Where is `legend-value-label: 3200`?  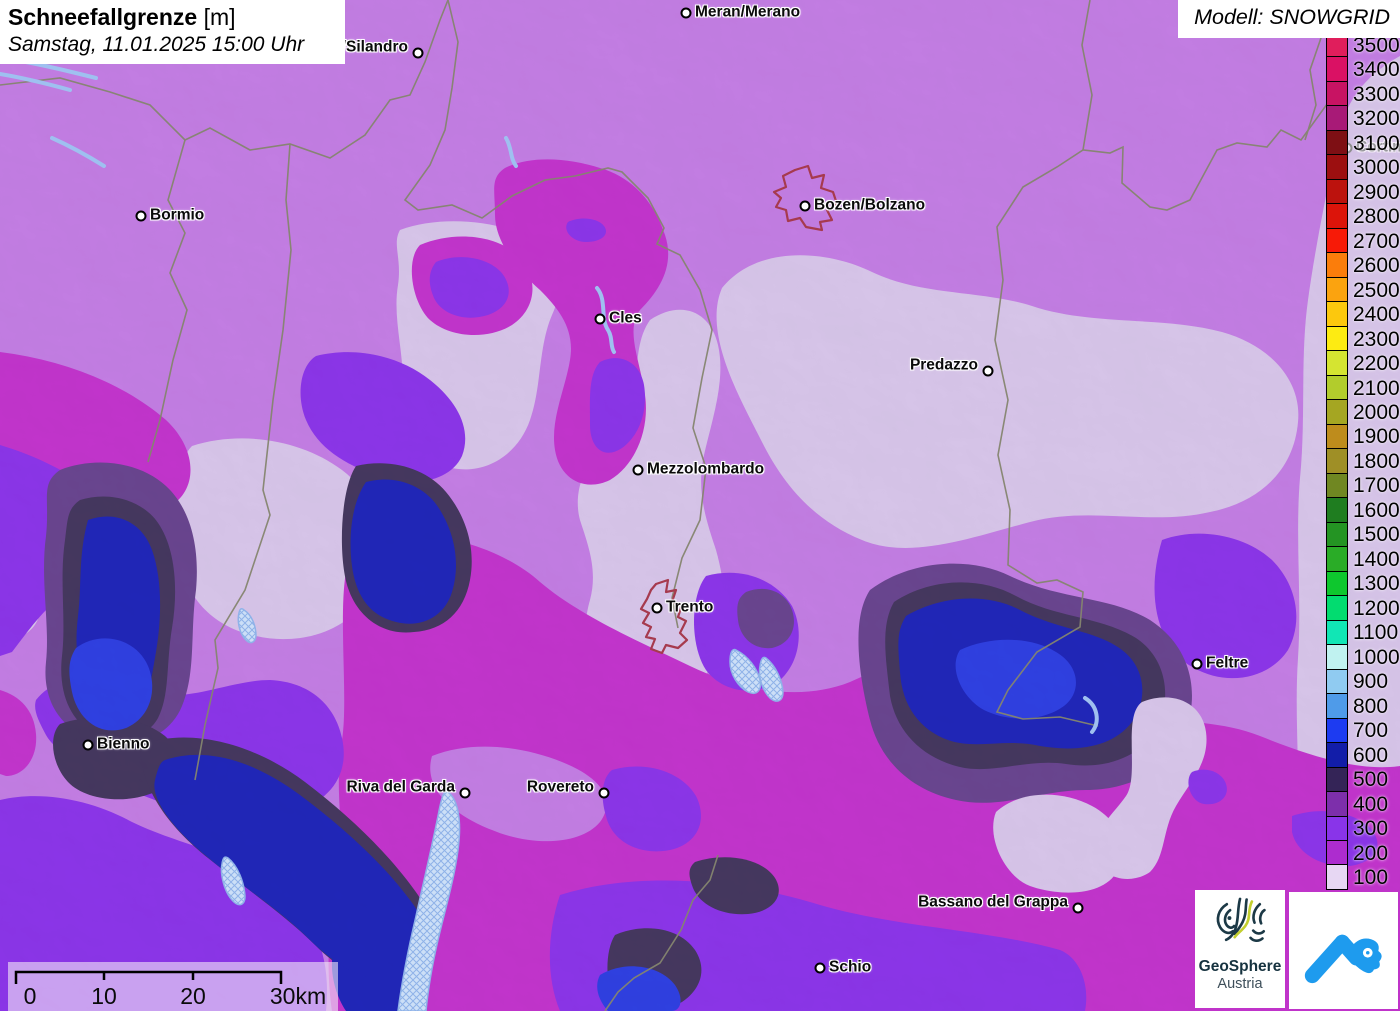 legend-value-label: 3200 is located at coordinates (1376, 119).